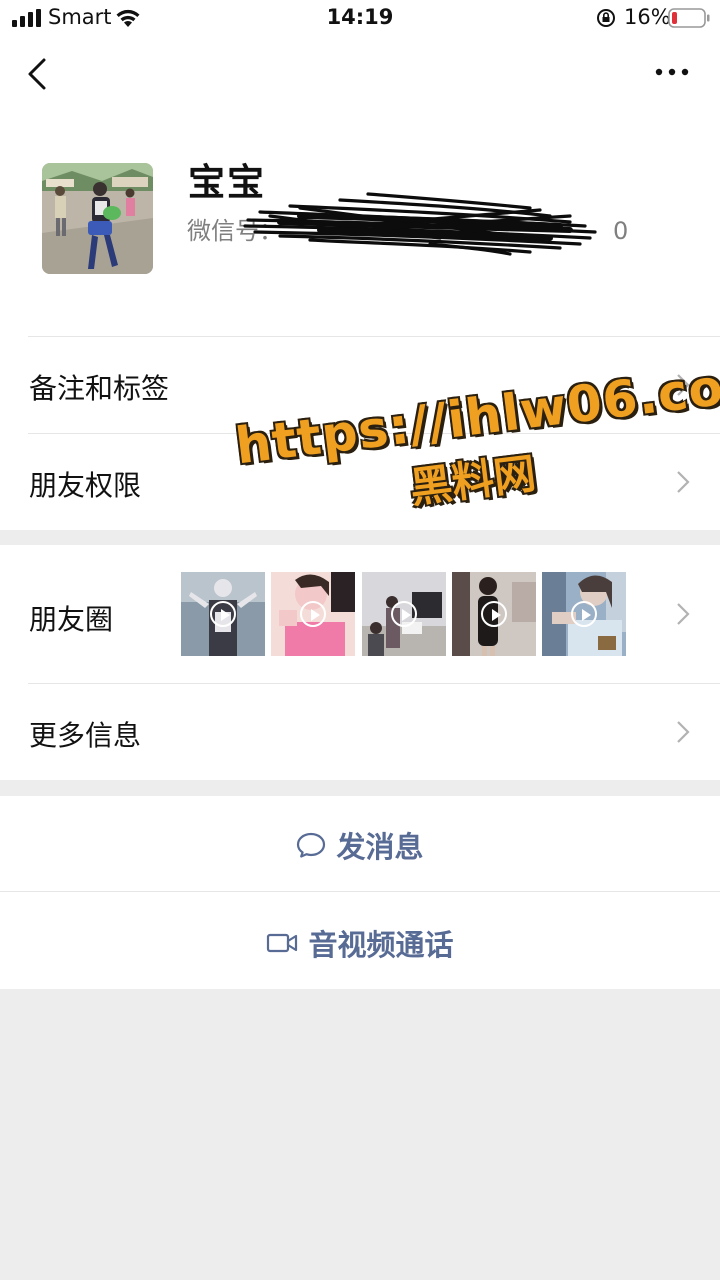 The width and height of the screenshot is (720, 1280). I want to click on row-more-info-label: 更多信息, so click(85, 735).